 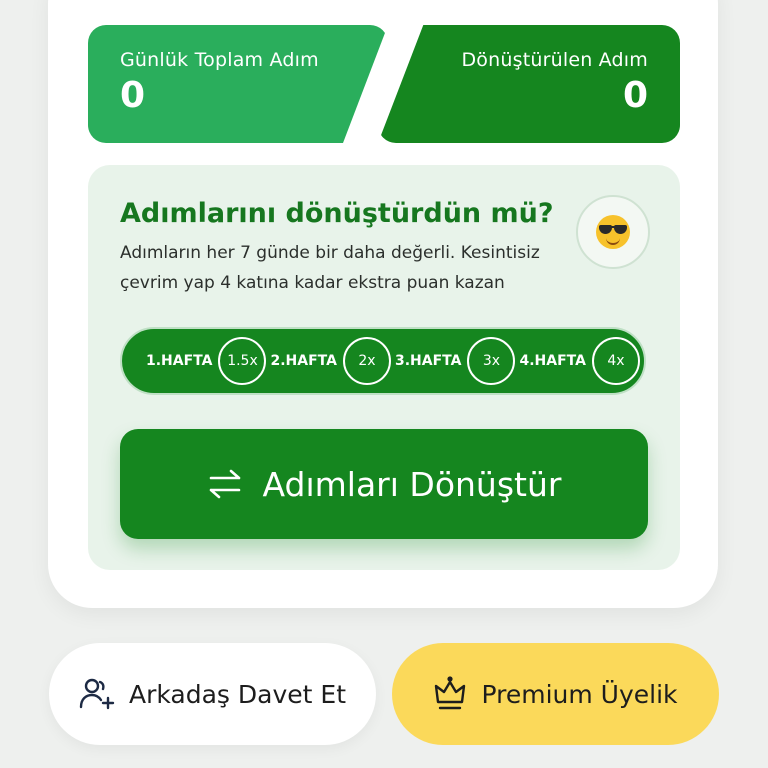 What do you see at coordinates (303, 361) in the screenshot?
I see `week-label: 2.HAFTA` at bounding box center [303, 361].